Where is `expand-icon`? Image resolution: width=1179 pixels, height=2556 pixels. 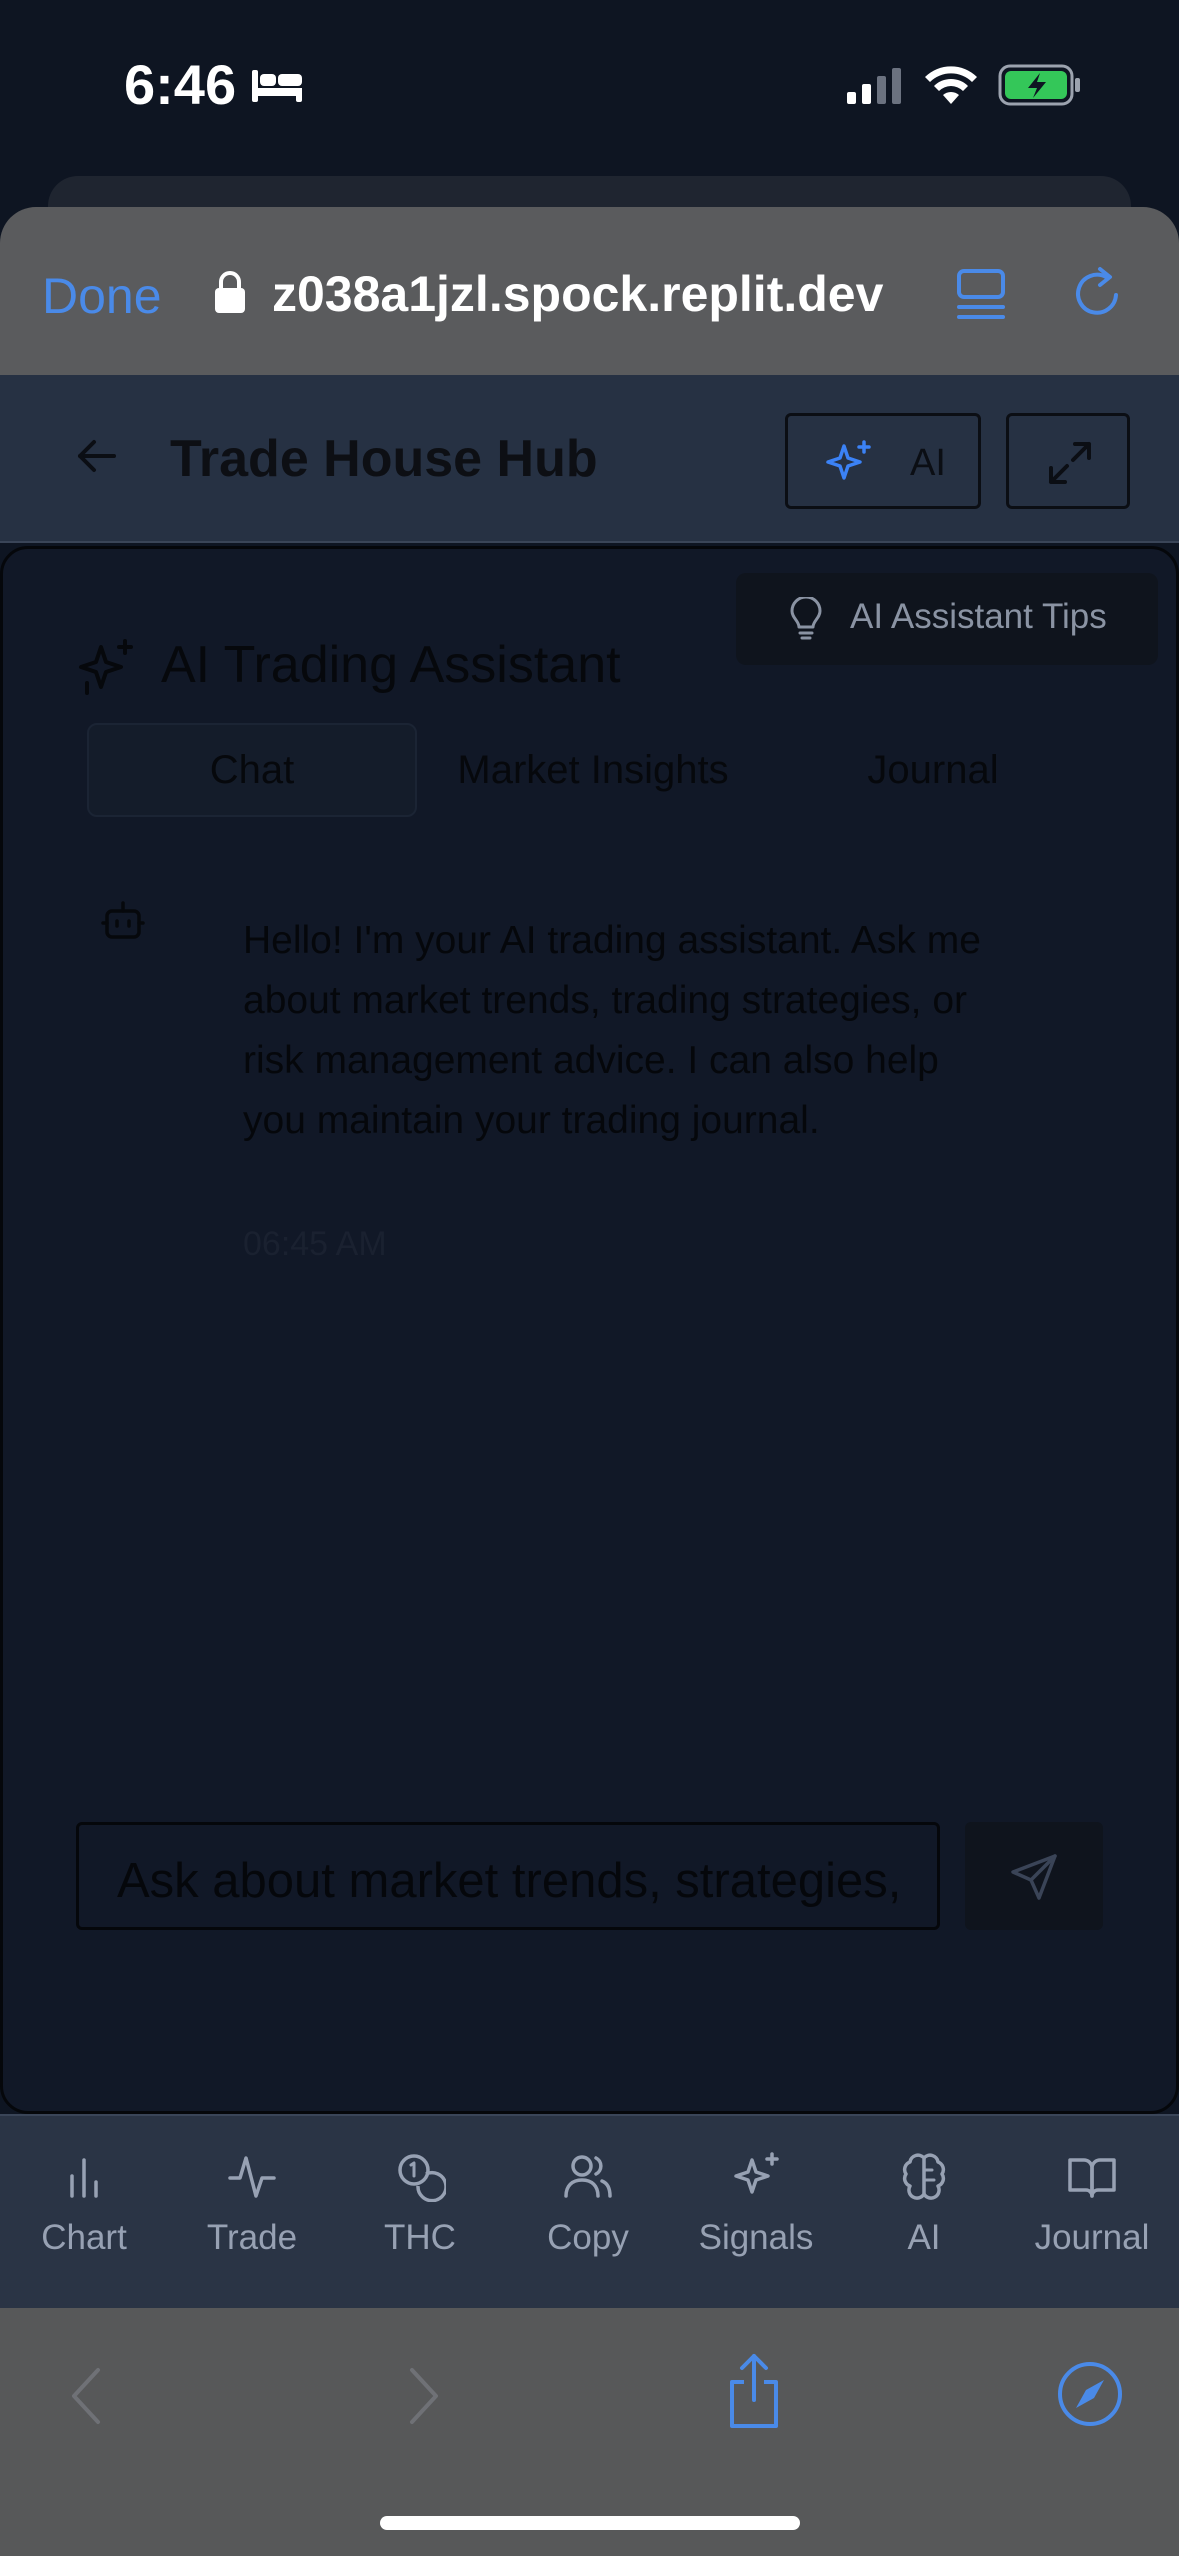
expand-icon is located at coordinates (1070, 463).